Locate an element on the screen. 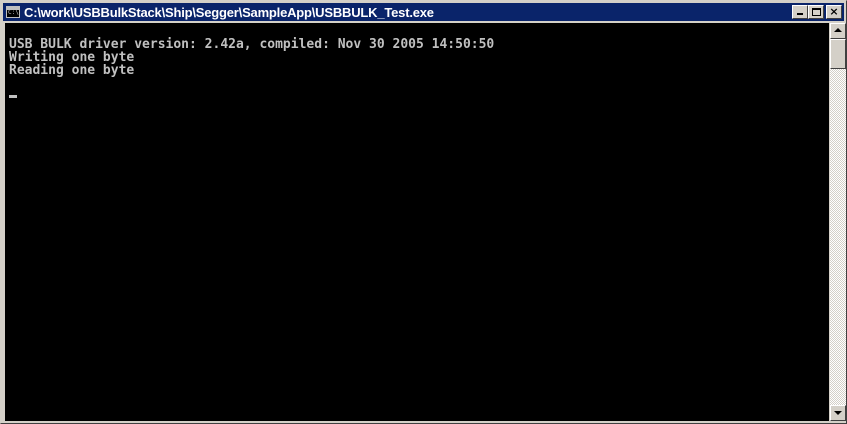 The width and height of the screenshot is (847, 424). maximize-button is located at coordinates (816, 12).